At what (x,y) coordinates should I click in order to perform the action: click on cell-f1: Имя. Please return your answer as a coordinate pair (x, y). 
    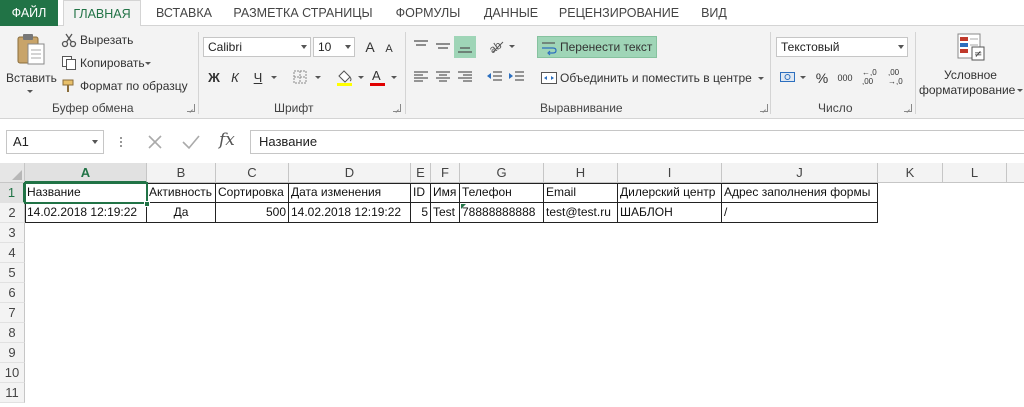
    Looking at the image, I should click on (445, 193).